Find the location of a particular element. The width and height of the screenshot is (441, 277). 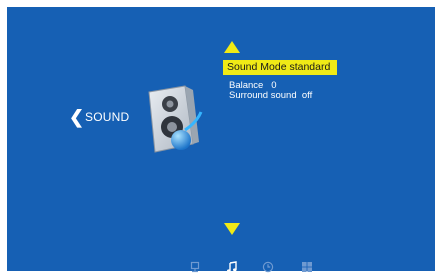

triangle-down-icon is located at coordinates (232, 229).